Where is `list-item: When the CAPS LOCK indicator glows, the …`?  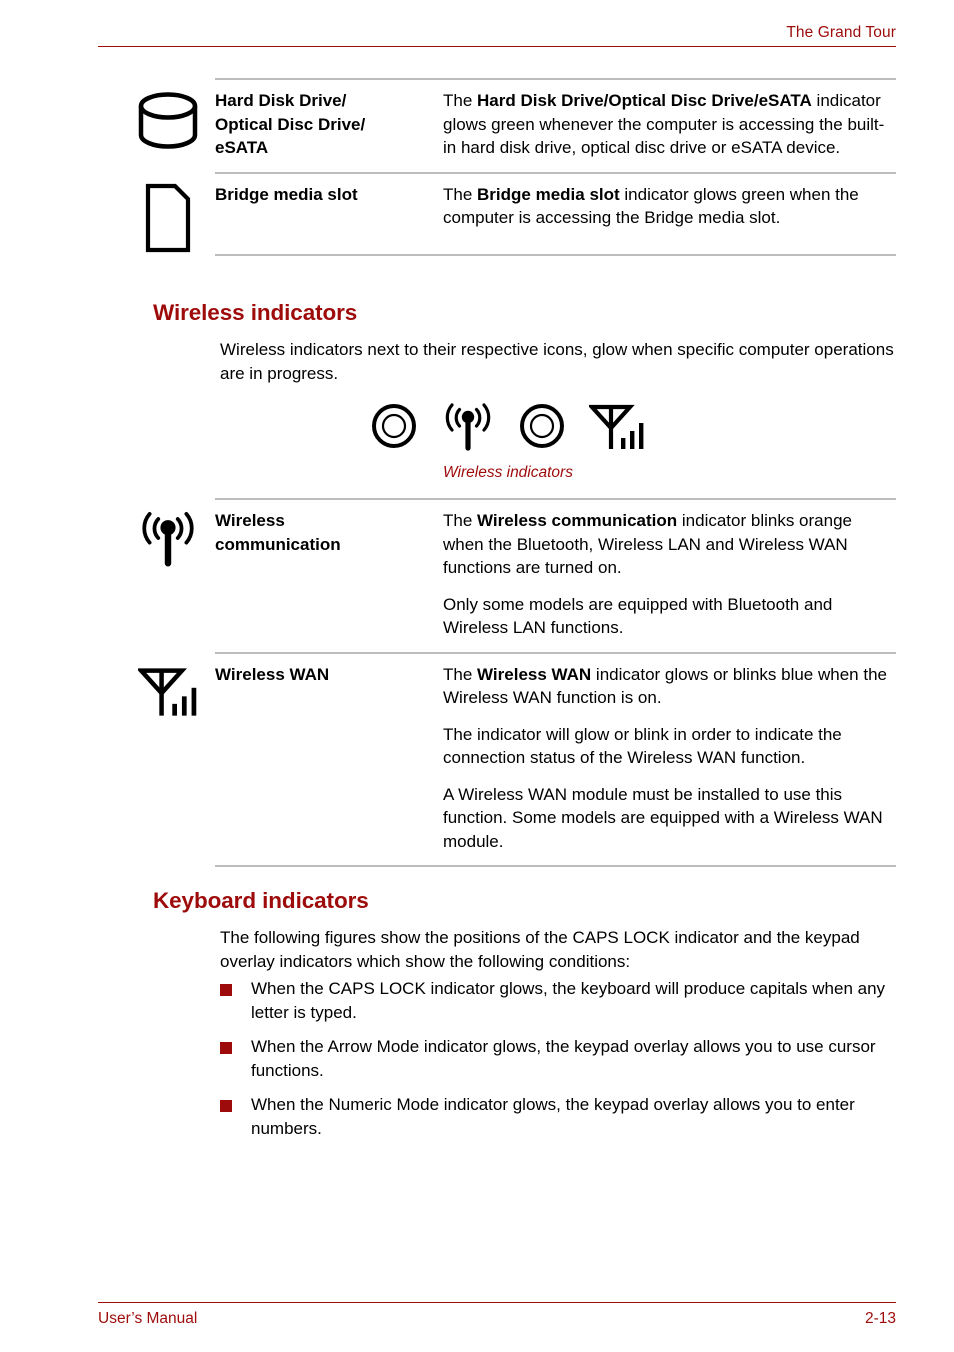 list-item: When the CAPS LOCK indicator glows, the … is located at coordinates (558, 1000).